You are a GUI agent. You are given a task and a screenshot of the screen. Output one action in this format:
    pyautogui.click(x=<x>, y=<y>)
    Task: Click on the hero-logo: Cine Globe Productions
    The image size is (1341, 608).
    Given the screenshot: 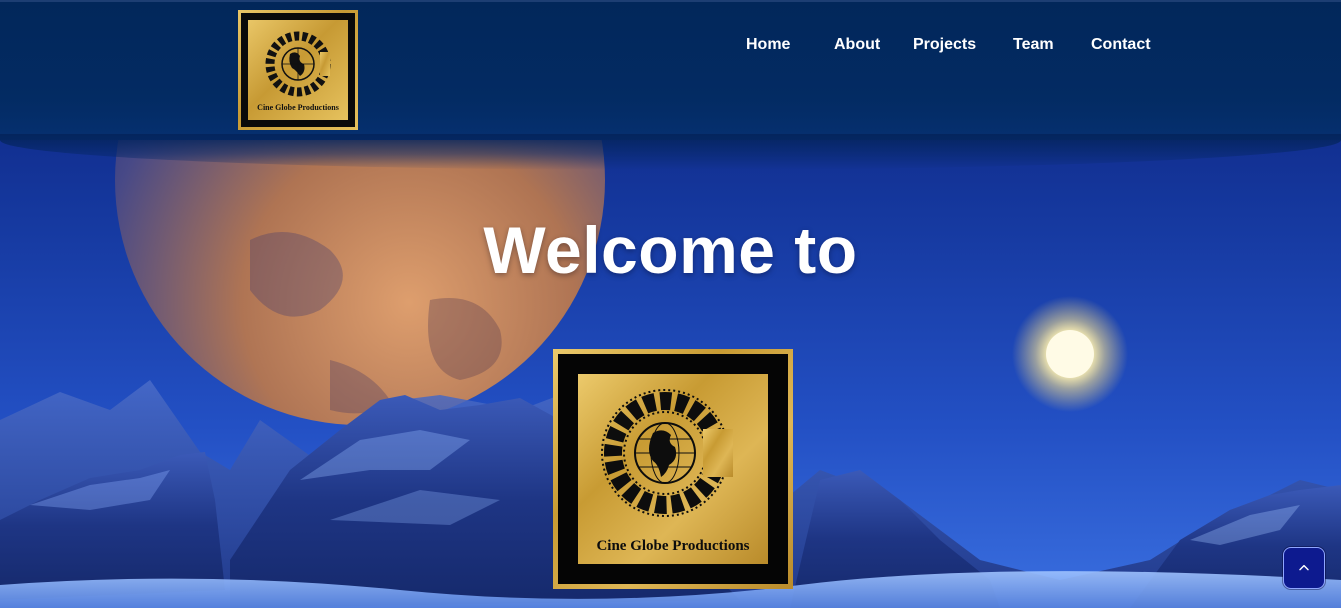 What is the action you would take?
    pyautogui.click(x=673, y=469)
    